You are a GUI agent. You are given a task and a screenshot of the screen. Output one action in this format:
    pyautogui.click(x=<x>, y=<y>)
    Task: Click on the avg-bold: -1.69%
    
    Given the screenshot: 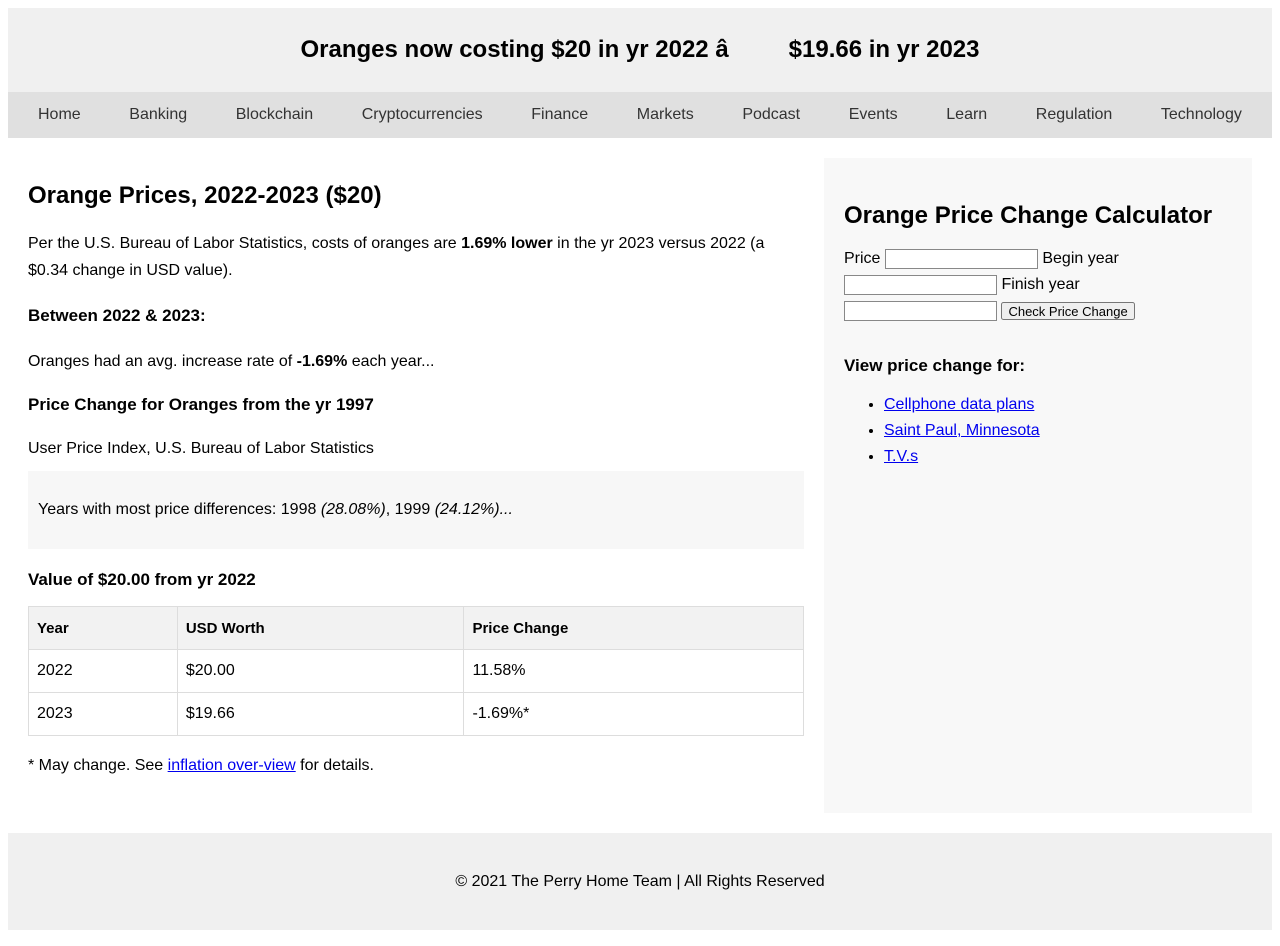 What is the action you would take?
    pyautogui.click(x=322, y=361)
    